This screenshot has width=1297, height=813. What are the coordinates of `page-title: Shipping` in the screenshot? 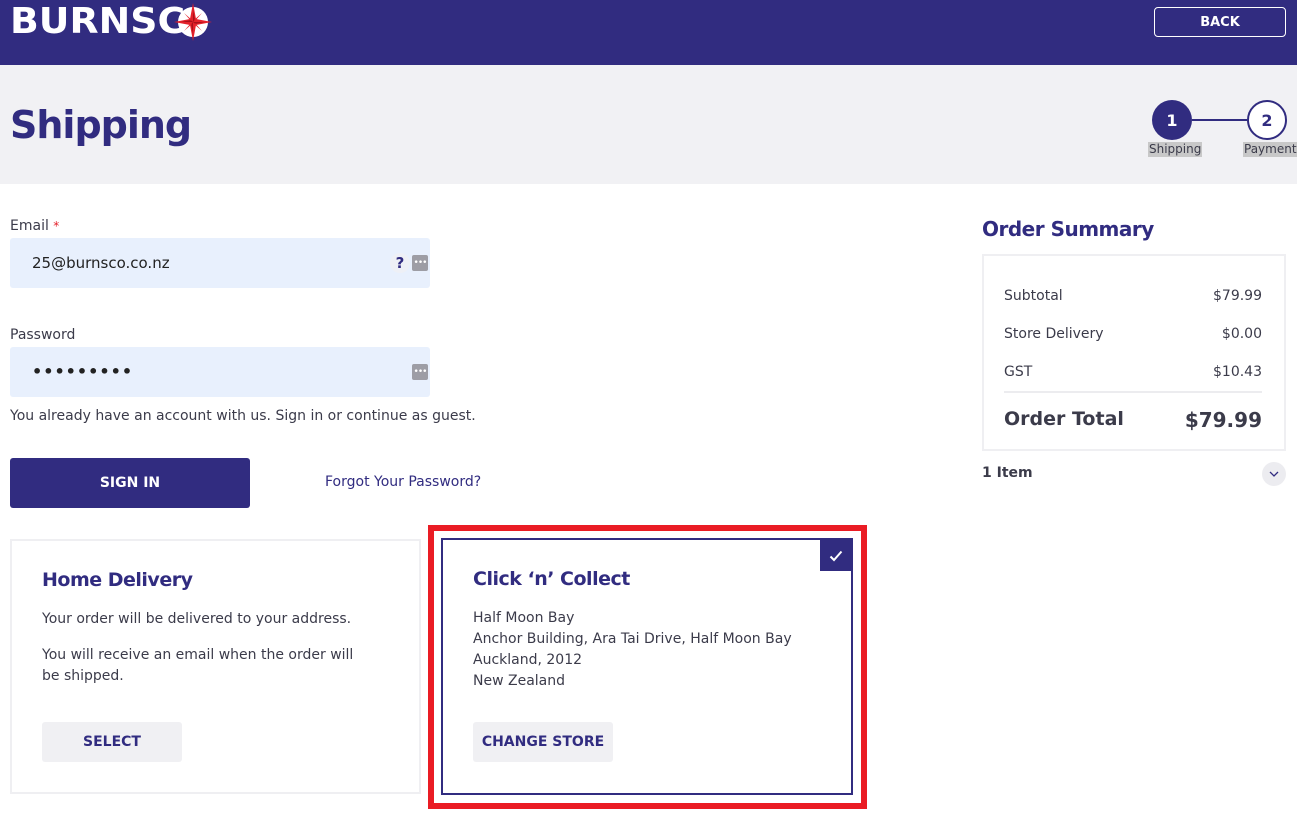 It's located at (101, 125).